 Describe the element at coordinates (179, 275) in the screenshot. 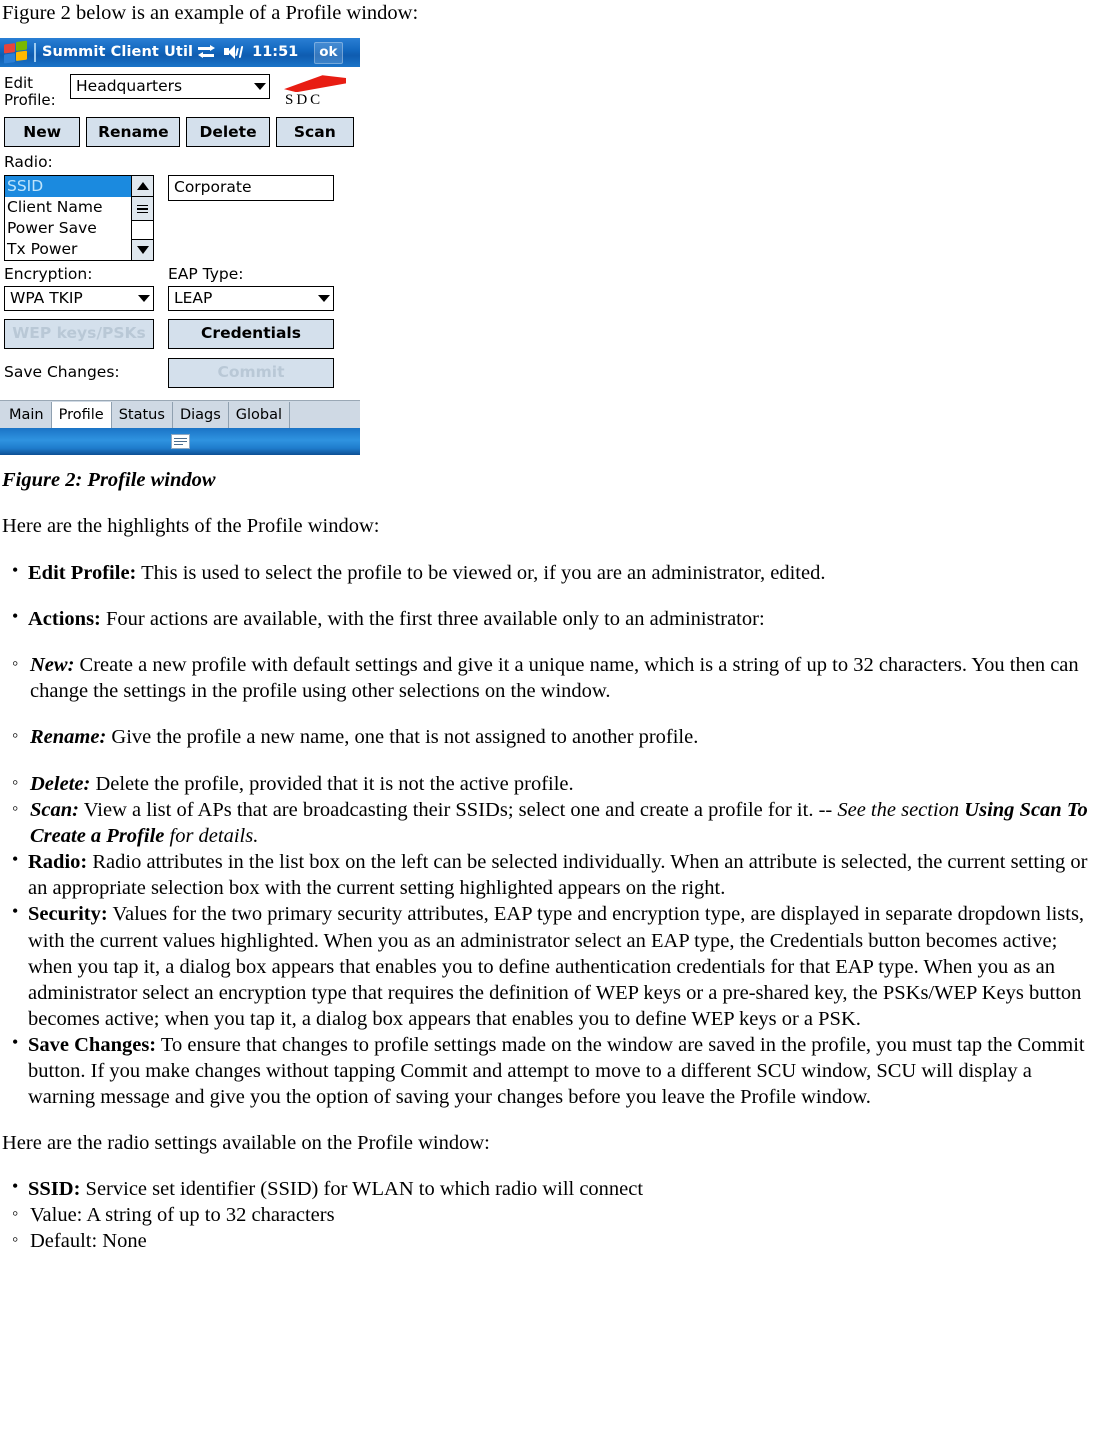

I see `security-labels-row: Encryption: EAP Type:` at that location.